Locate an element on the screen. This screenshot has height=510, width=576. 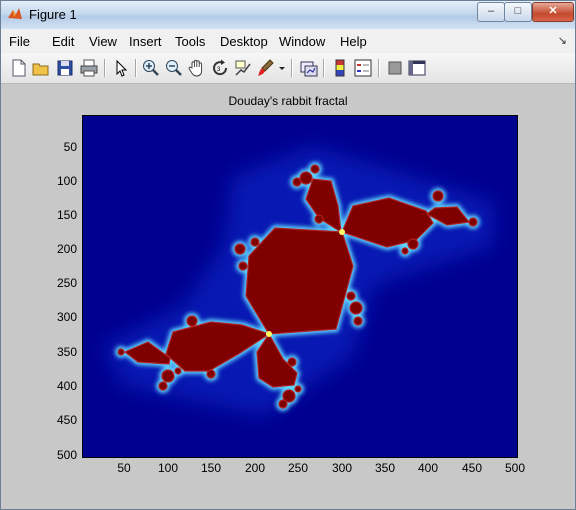
pointer-icon is located at coordinates (121, 68).